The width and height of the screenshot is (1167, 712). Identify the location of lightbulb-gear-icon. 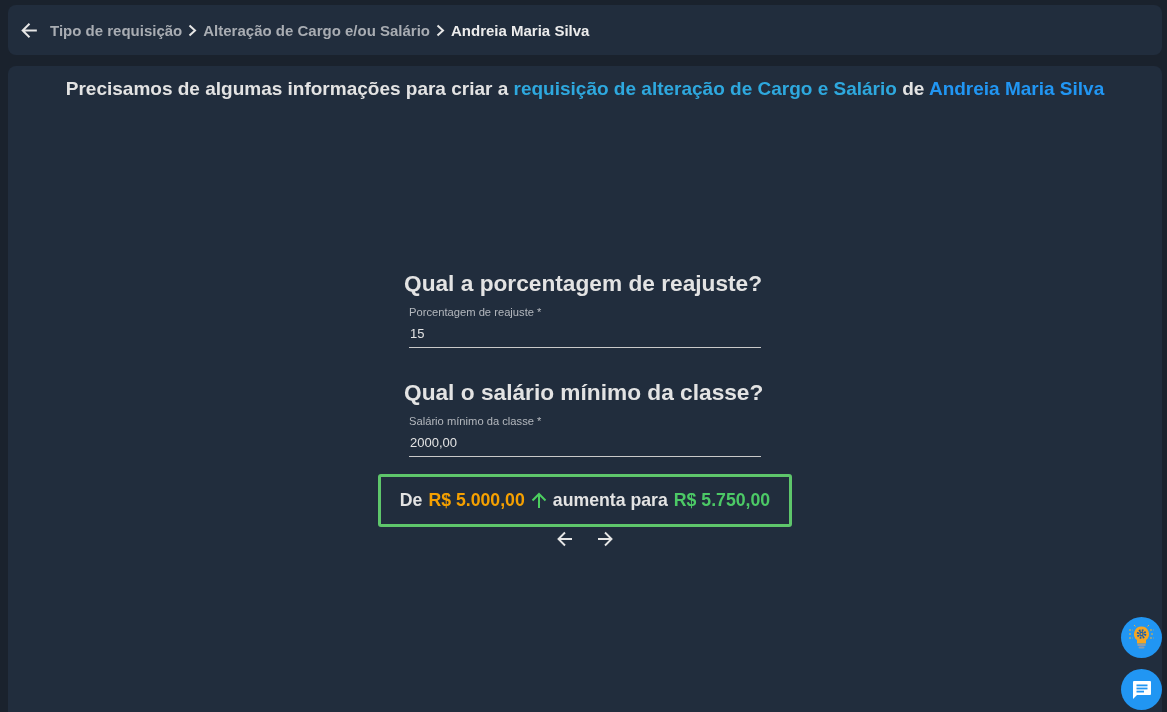
(1141, 637).